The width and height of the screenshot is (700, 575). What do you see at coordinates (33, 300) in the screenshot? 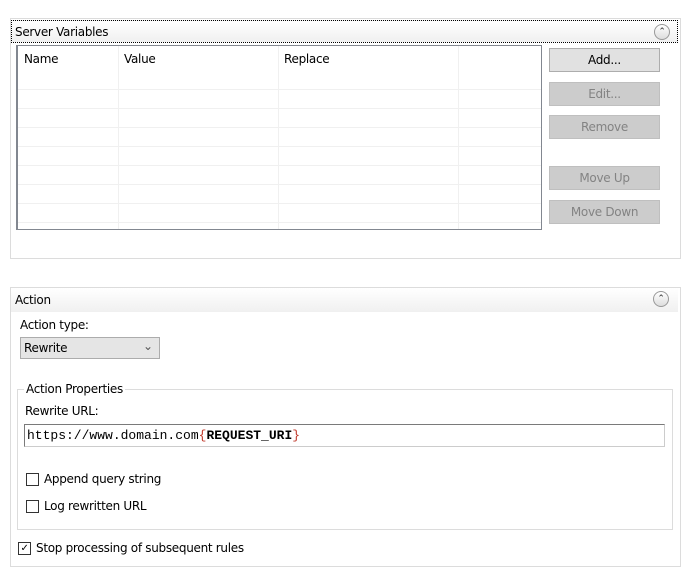
I see `action-title: Action` at bounding box center [33, 300].